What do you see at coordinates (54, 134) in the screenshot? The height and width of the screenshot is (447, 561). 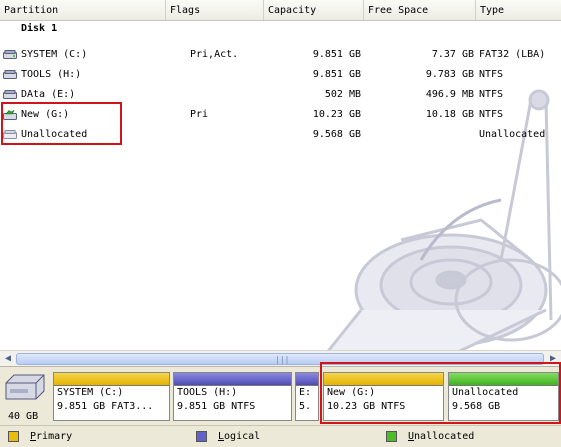 I see `partition-name: Unallocated` at bounding box center [54, 134].